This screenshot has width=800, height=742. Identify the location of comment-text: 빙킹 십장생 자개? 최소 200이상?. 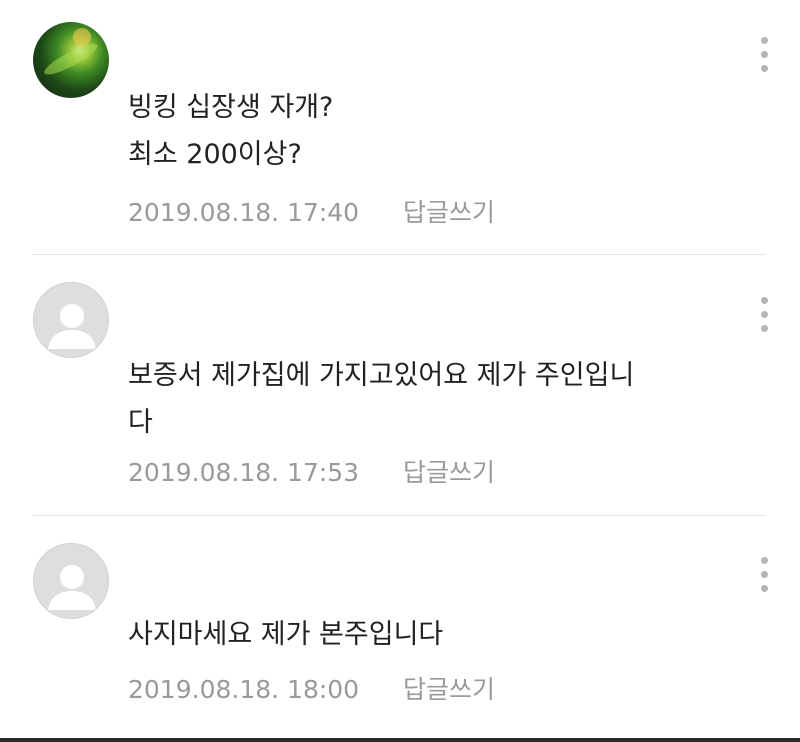
(429, 131).